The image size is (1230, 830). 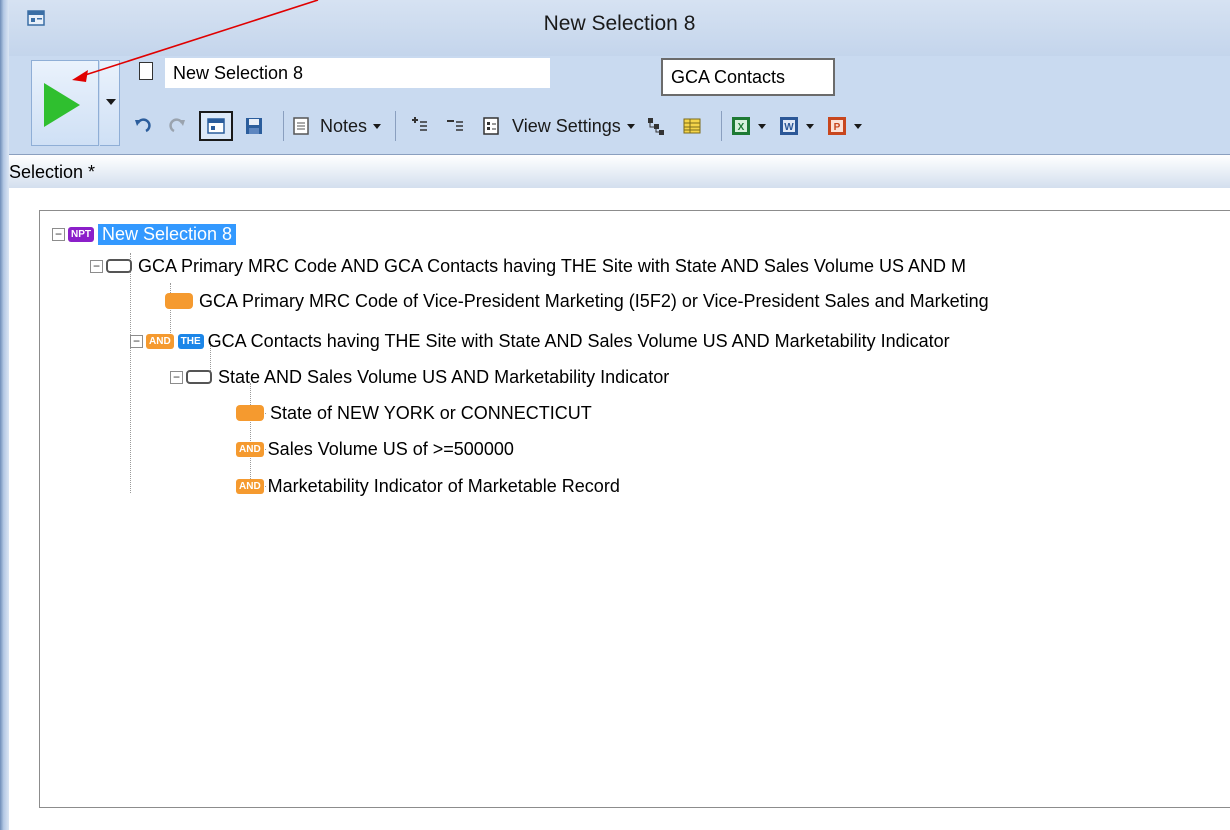 What do you see at coordinates (167, 234) in the screenshot?
I see `tree-node-label: New Selection 8` at bounding box center [167, 234].